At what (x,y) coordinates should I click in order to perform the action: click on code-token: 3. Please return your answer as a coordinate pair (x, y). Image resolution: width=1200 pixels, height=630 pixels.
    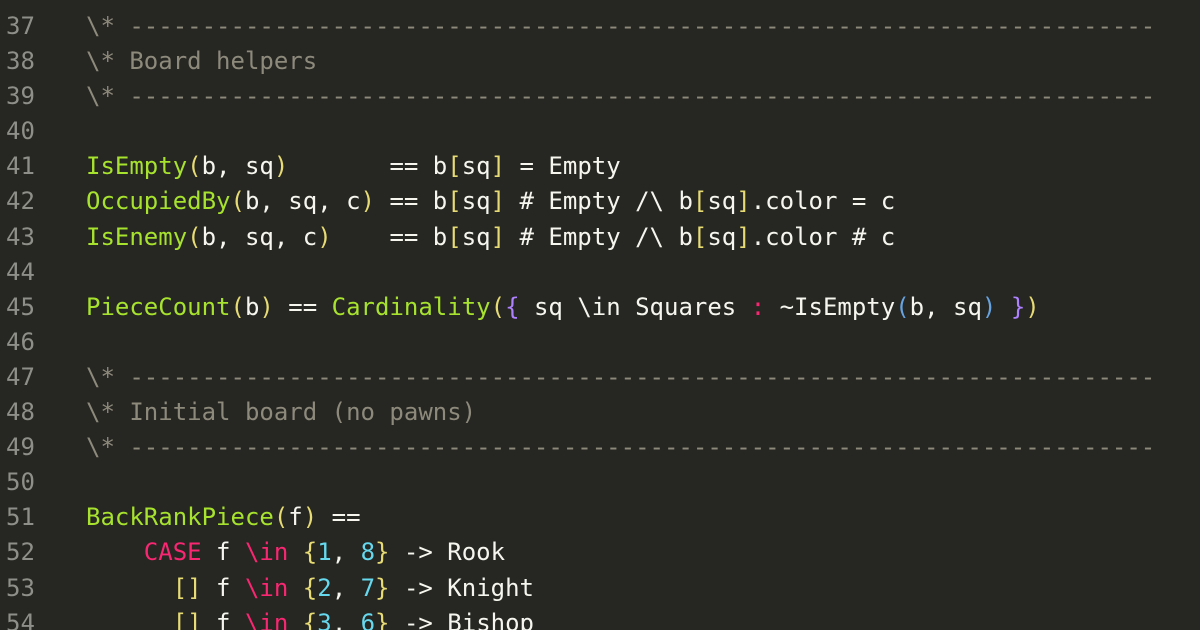
    Looking at the image, I should click on (324, 619).